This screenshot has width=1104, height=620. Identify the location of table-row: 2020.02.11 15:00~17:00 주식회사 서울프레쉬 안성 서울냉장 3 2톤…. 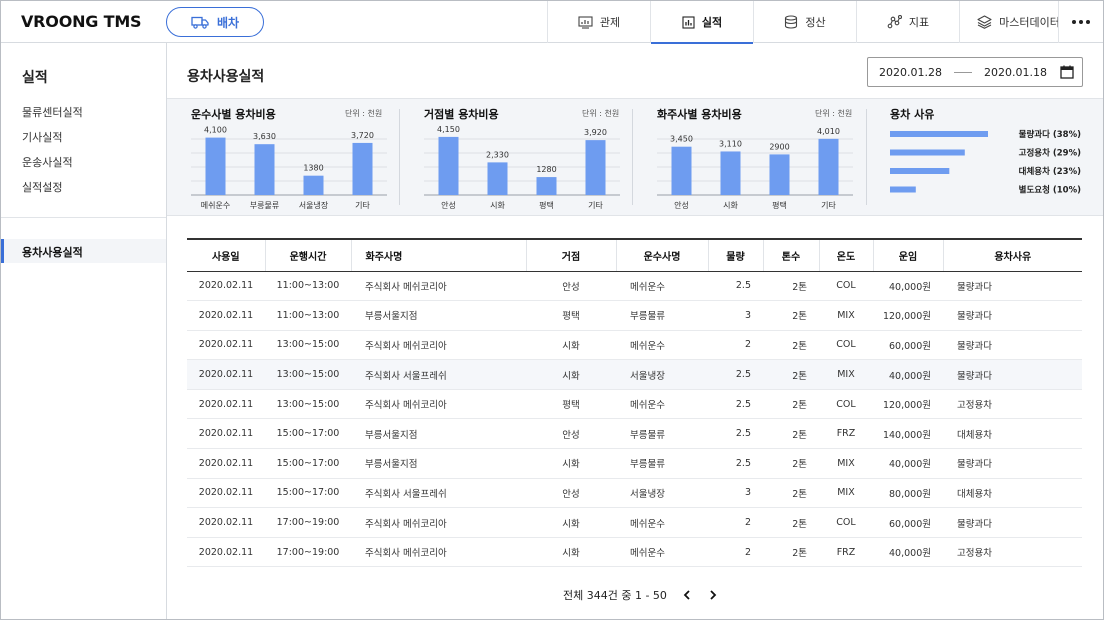
(634, 493).